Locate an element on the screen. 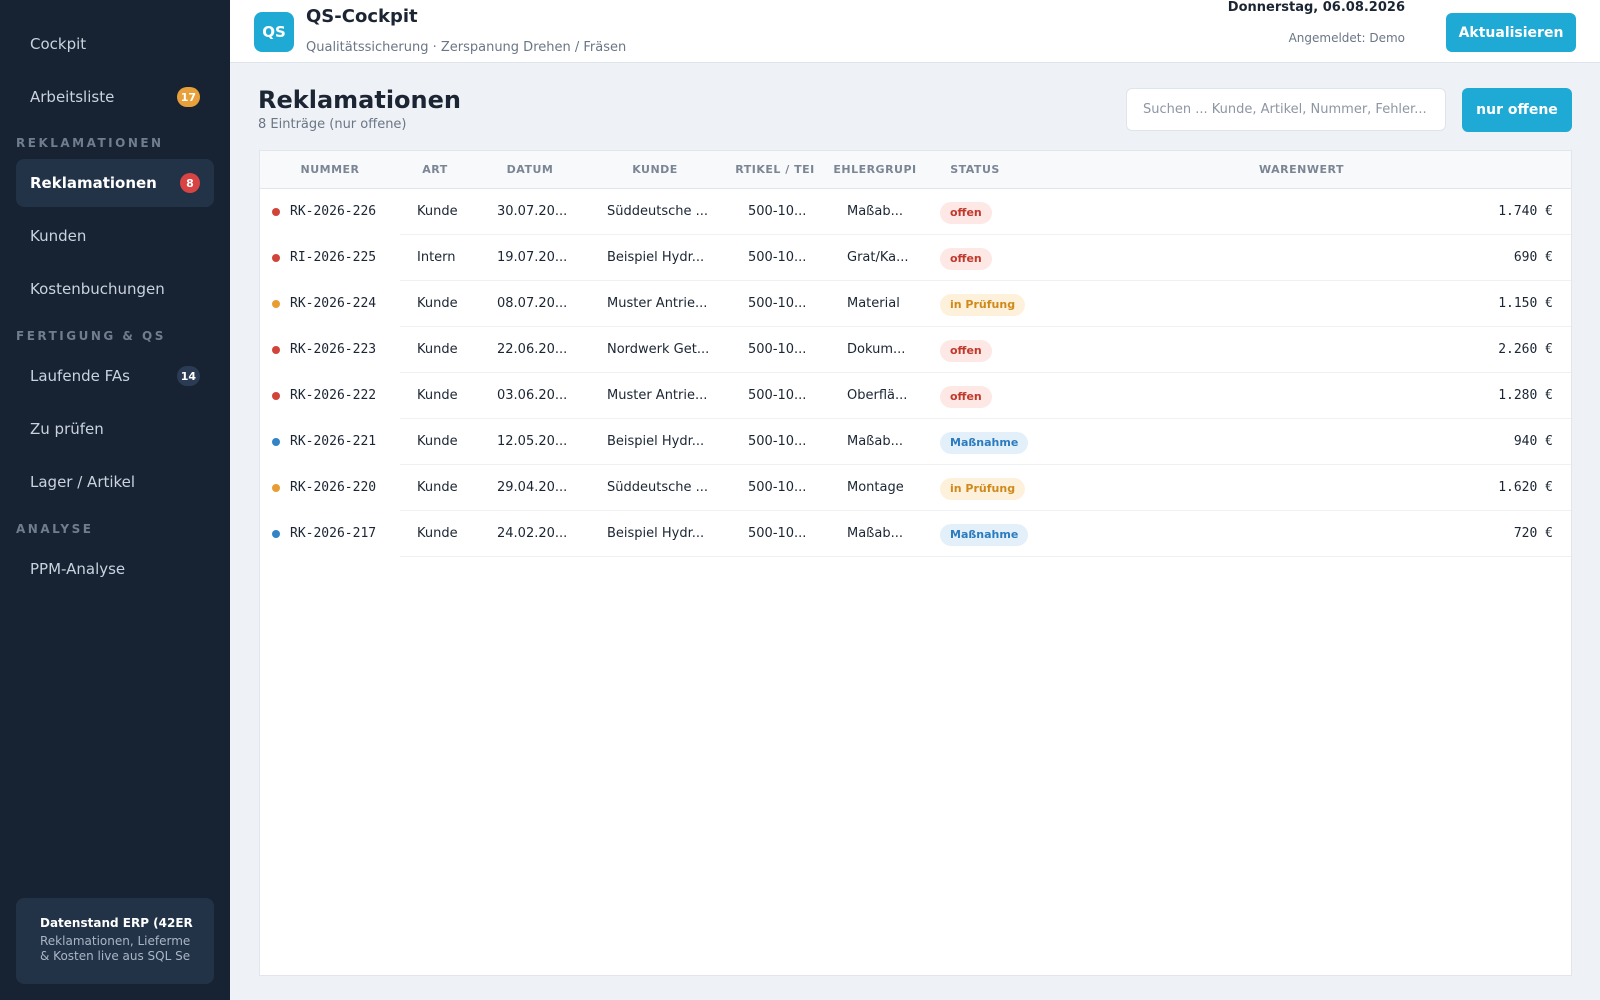 This screenshot has height=1000, width=1600. sidebar-section-title: ANALYSE is located at coordinates (55, 529).